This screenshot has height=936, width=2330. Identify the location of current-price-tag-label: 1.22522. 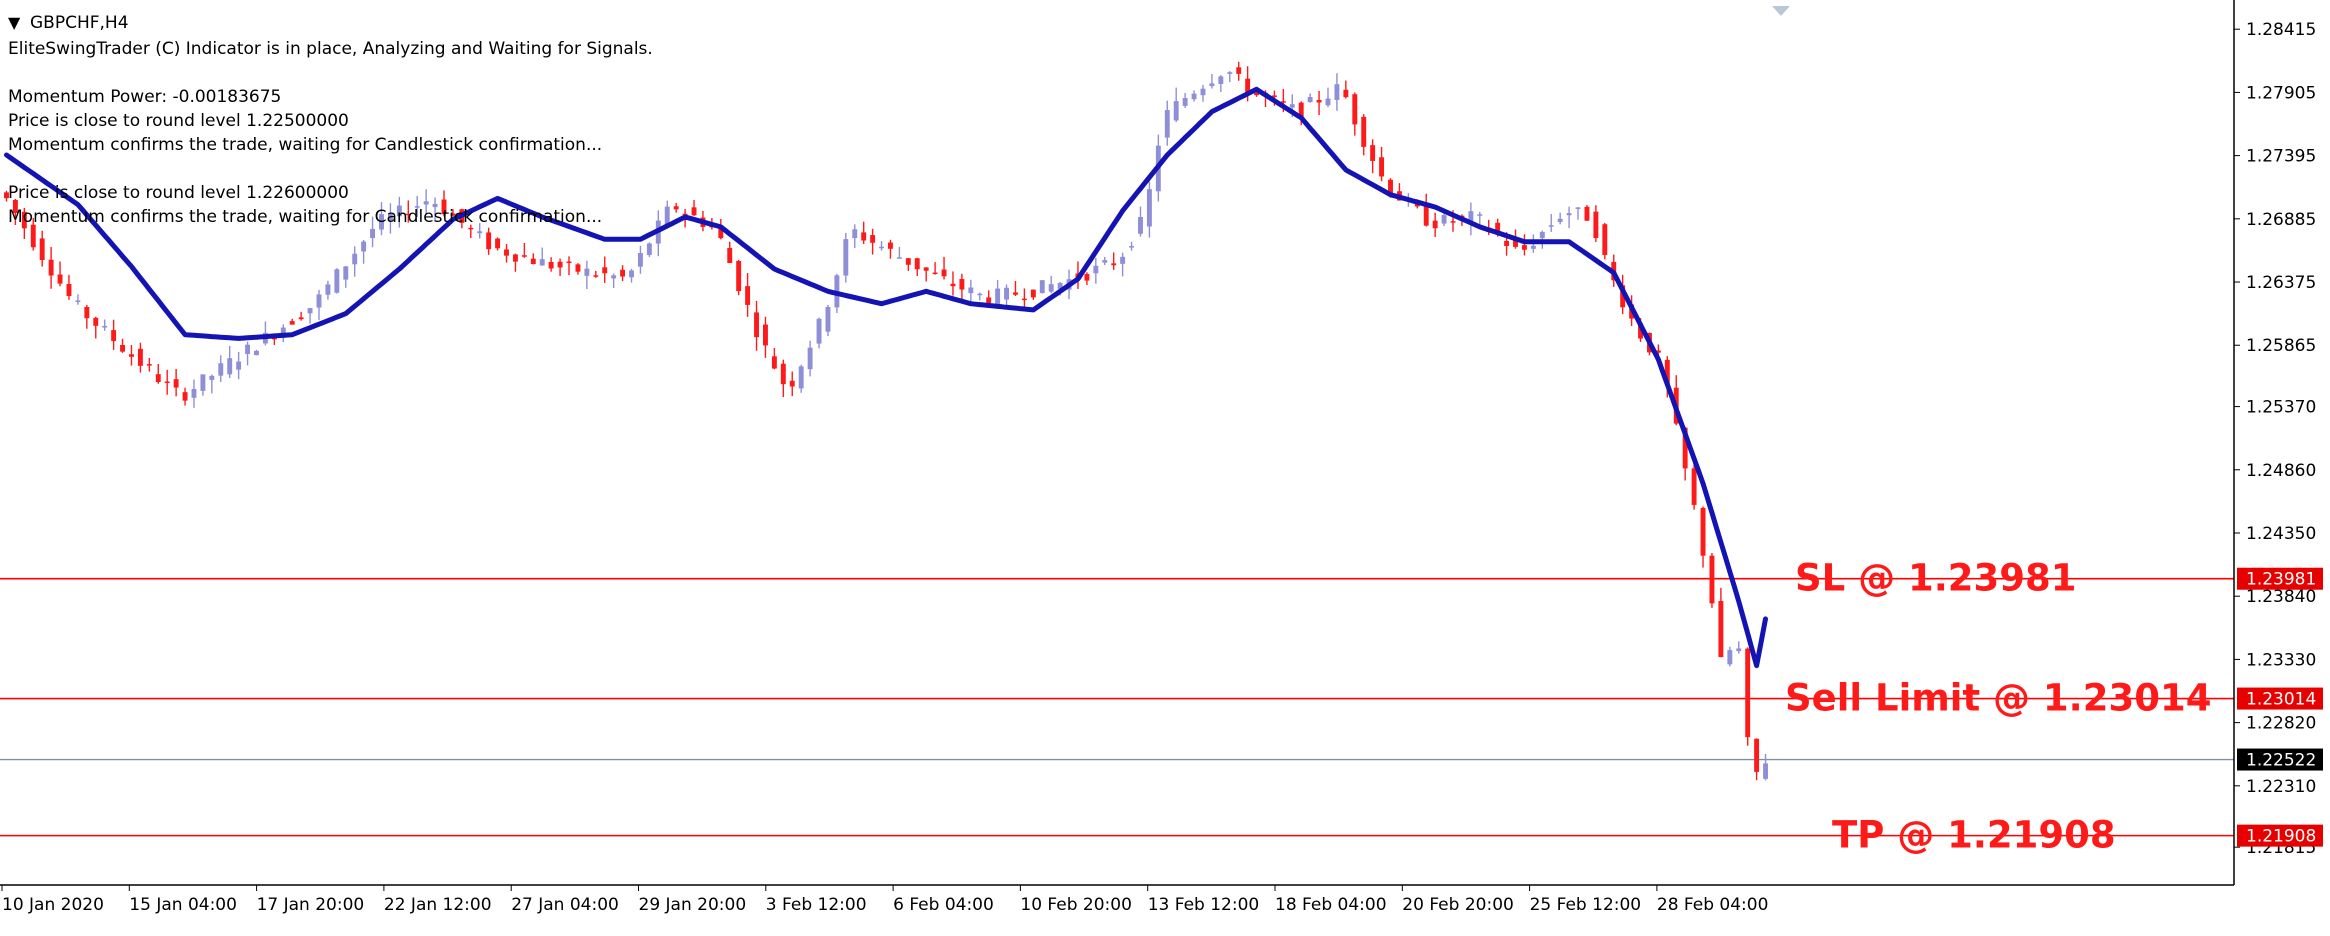
(2281, 761).